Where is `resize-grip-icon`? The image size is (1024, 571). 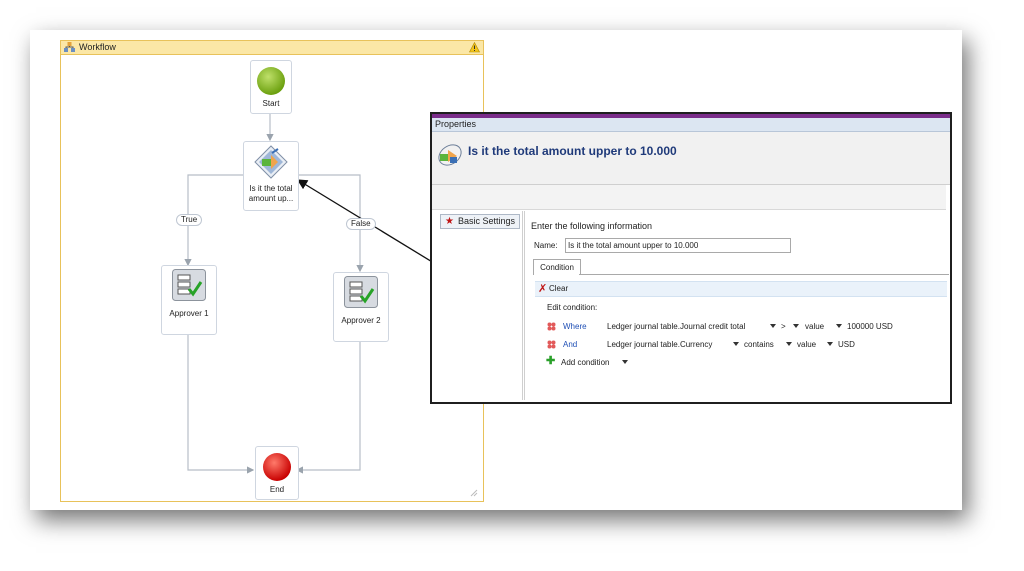 resize-grip-icon is located at coordinates (474, 493).